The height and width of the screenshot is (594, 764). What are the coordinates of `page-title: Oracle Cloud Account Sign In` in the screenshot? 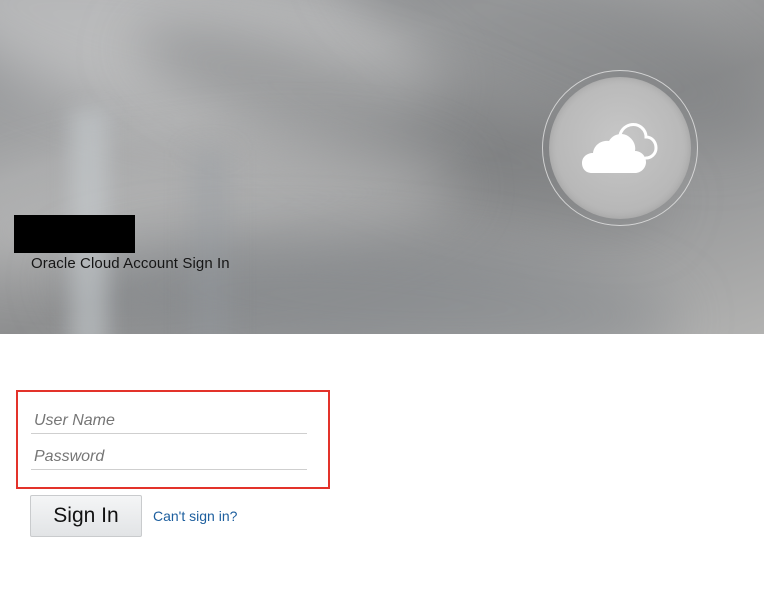 It's located at (130, 263).